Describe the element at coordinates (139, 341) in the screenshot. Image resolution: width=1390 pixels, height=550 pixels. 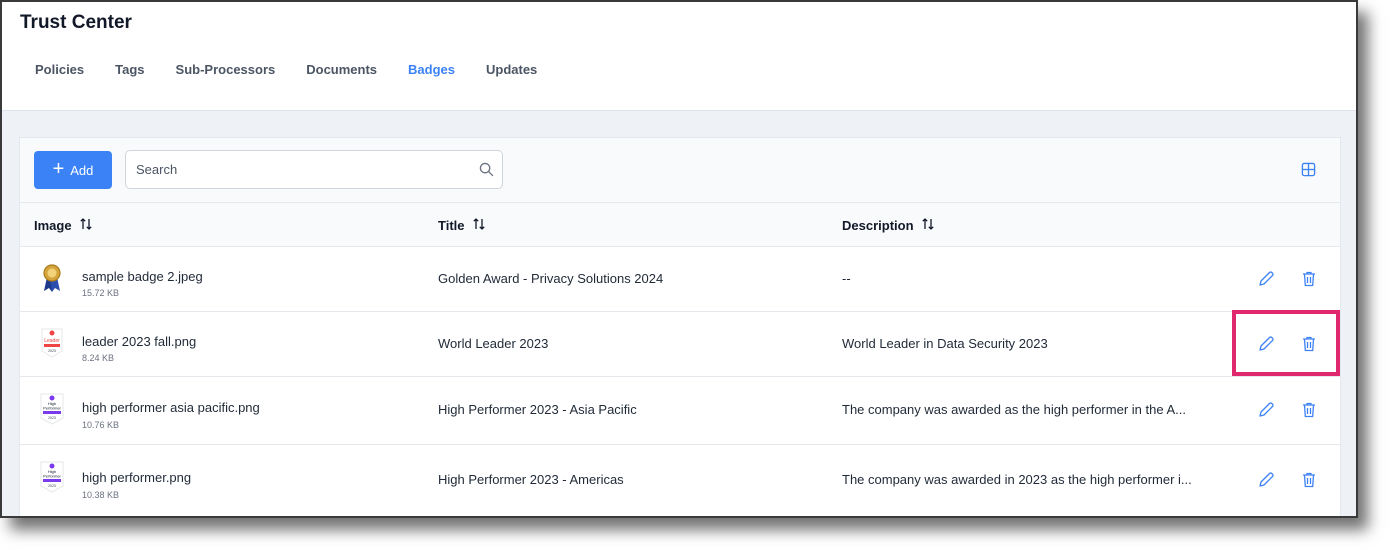
I see `file-name: leader 2023 fall.png` at that location.